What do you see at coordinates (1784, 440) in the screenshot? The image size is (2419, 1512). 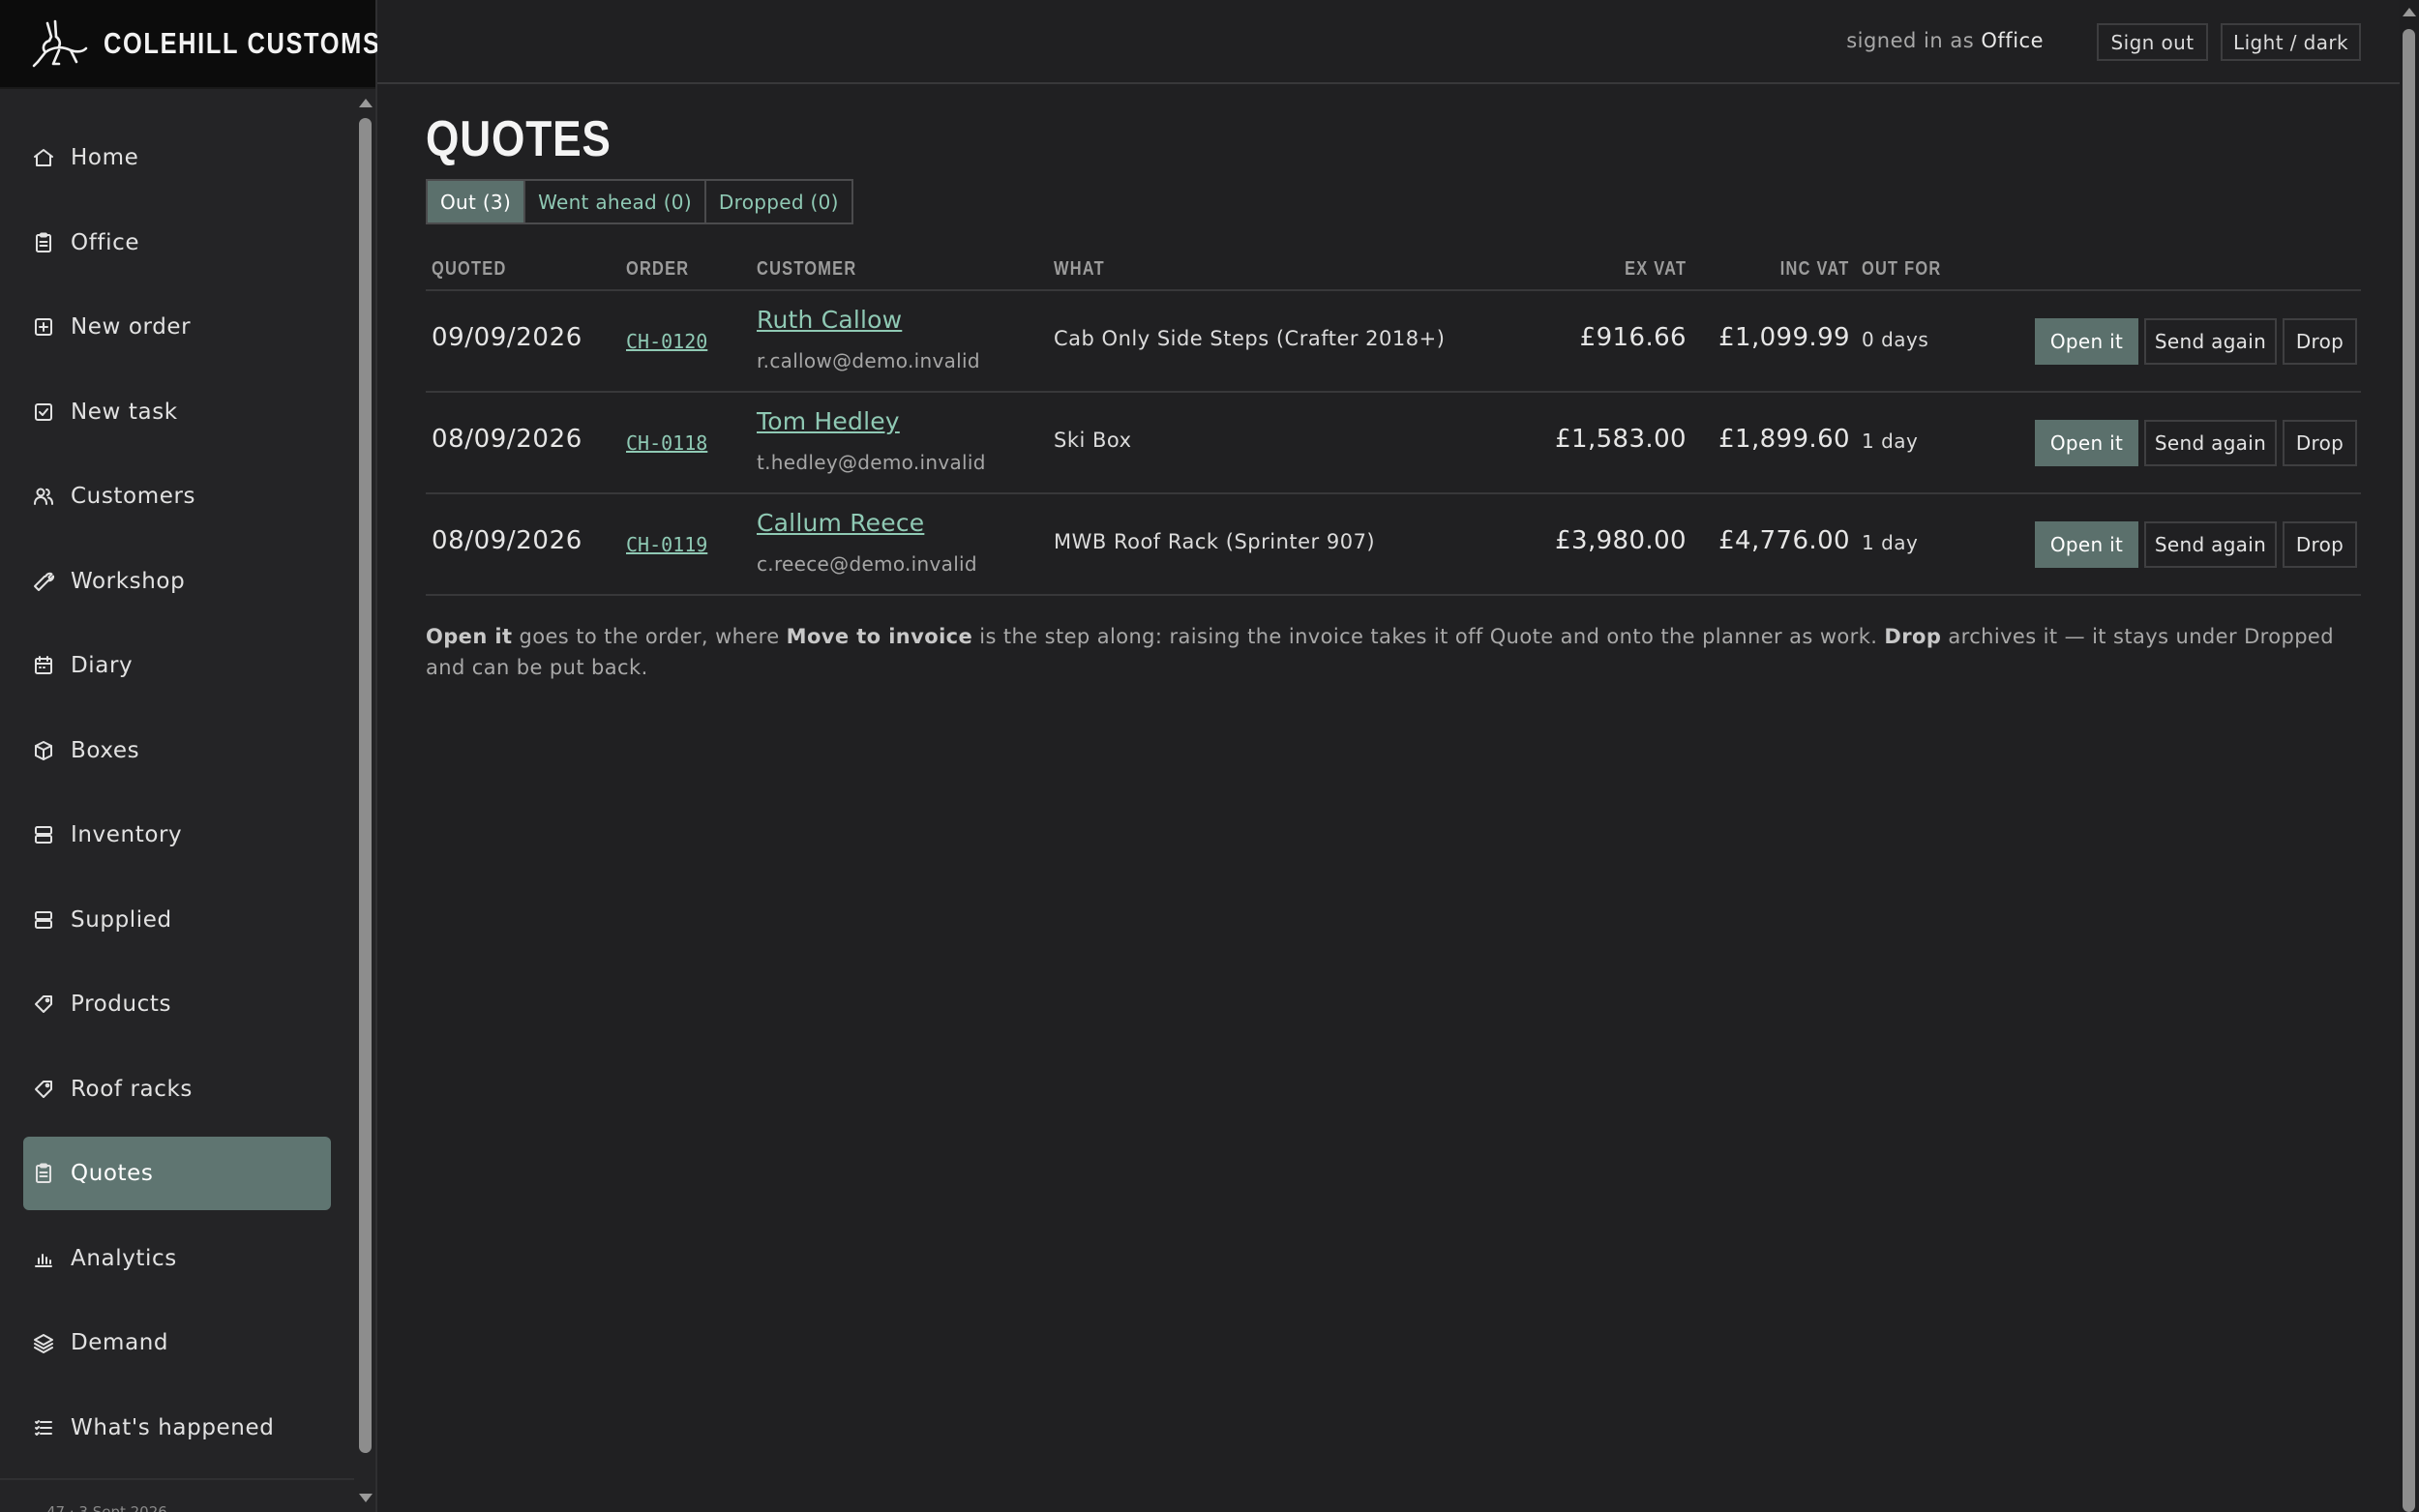 I see `inc-vat-amount: £1,899.60` at bounding box center [1784, 440].